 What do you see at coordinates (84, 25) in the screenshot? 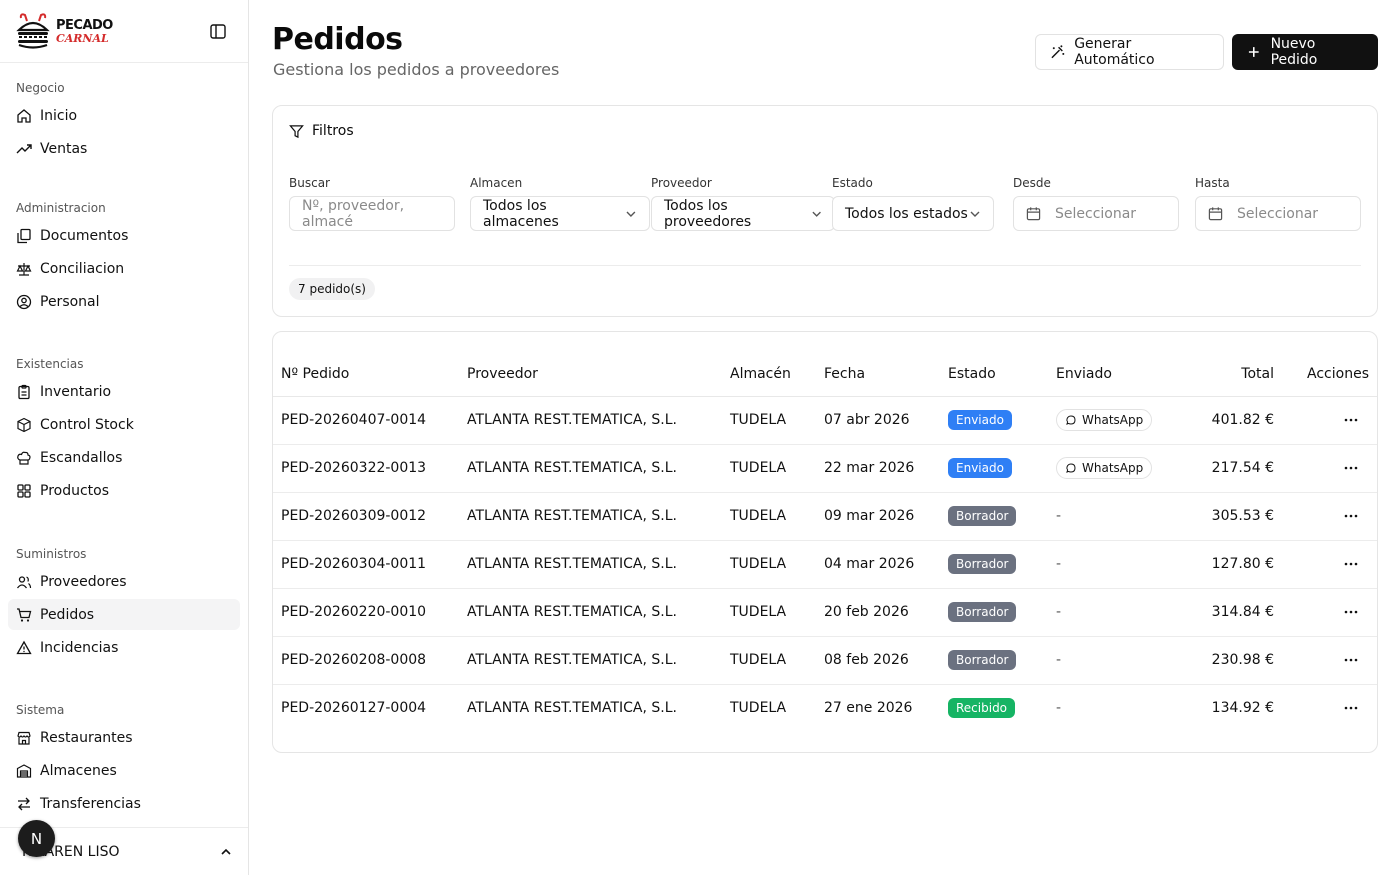
I see `brand-name: PECADO` at bounding box center [84, 25].